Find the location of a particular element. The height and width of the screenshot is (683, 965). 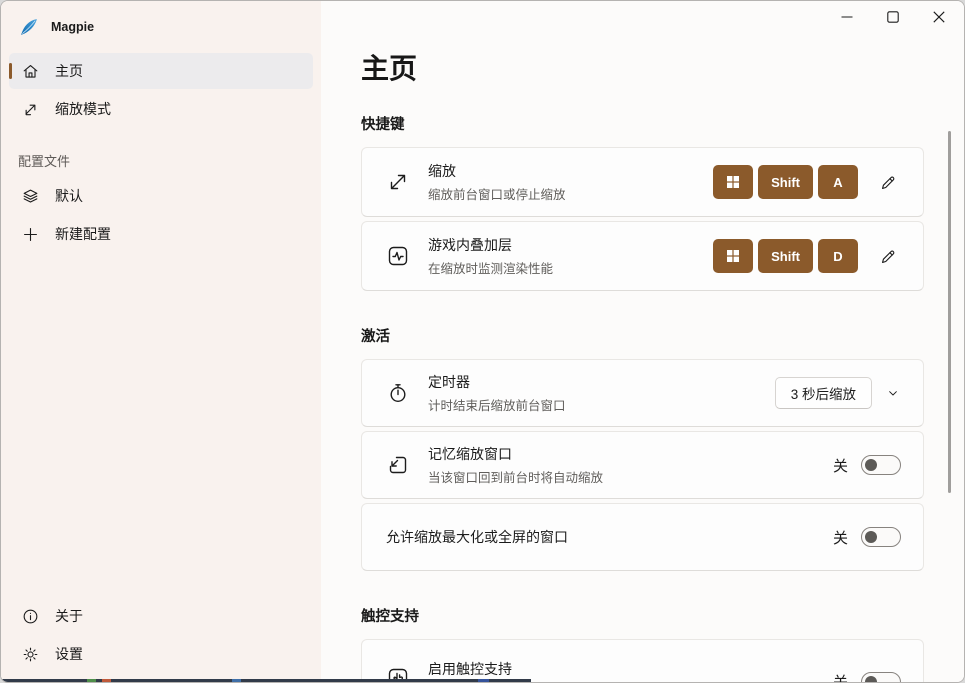

app-header: Magpie is located at coordinates (161, 24).